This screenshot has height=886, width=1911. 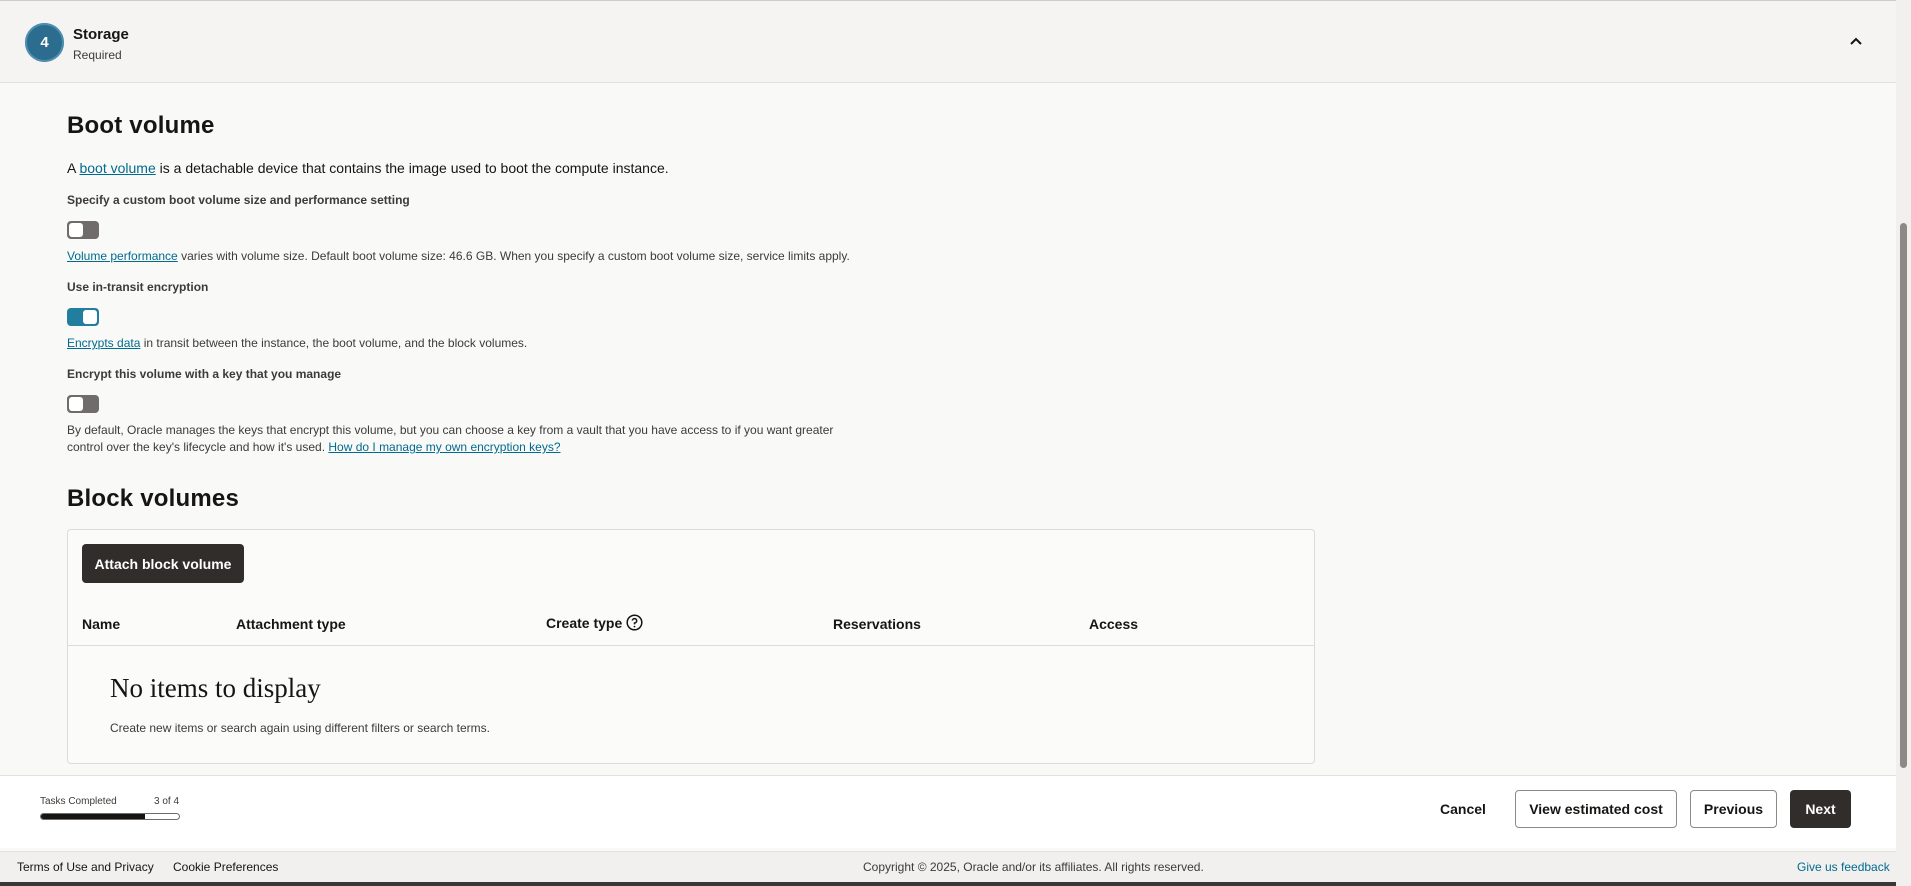 I want to click on step-header: 4 Storage Required, so click(x=948, y=41).